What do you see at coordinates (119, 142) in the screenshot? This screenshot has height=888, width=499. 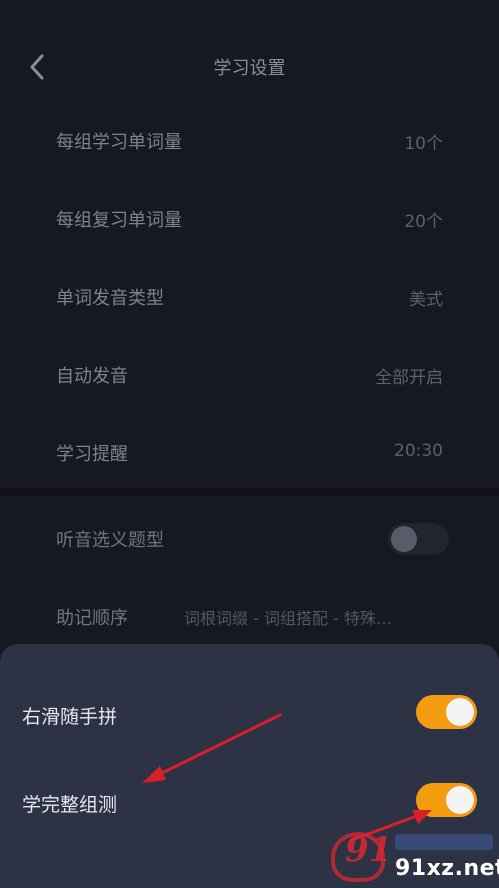 I see `setting-label: 每组学习单词量` at bounding box center [119, 142].